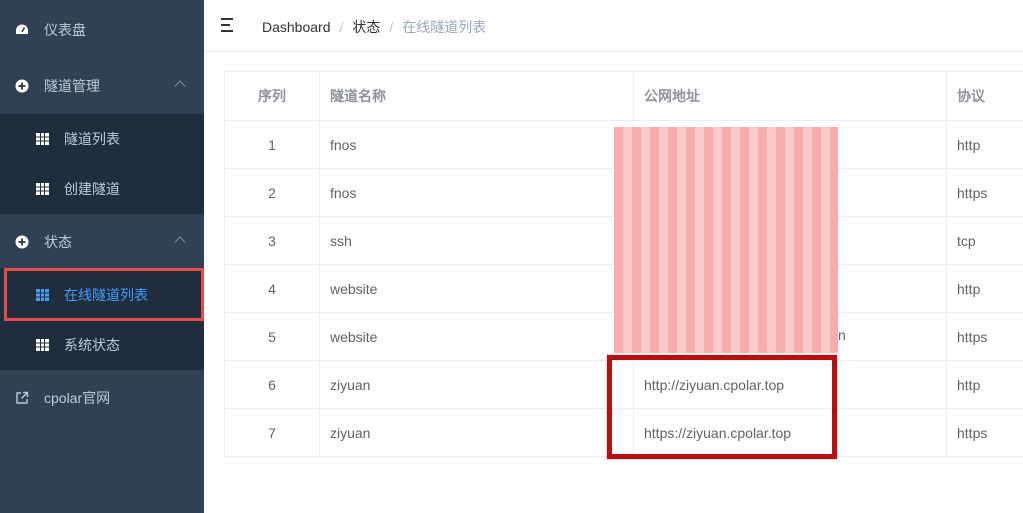 This screenshot has width=1023, height=513. What do you see at coordinates (272, 96) in the screenshot?
I see `column-header-index: 序列` at bounding box center [272, 96].